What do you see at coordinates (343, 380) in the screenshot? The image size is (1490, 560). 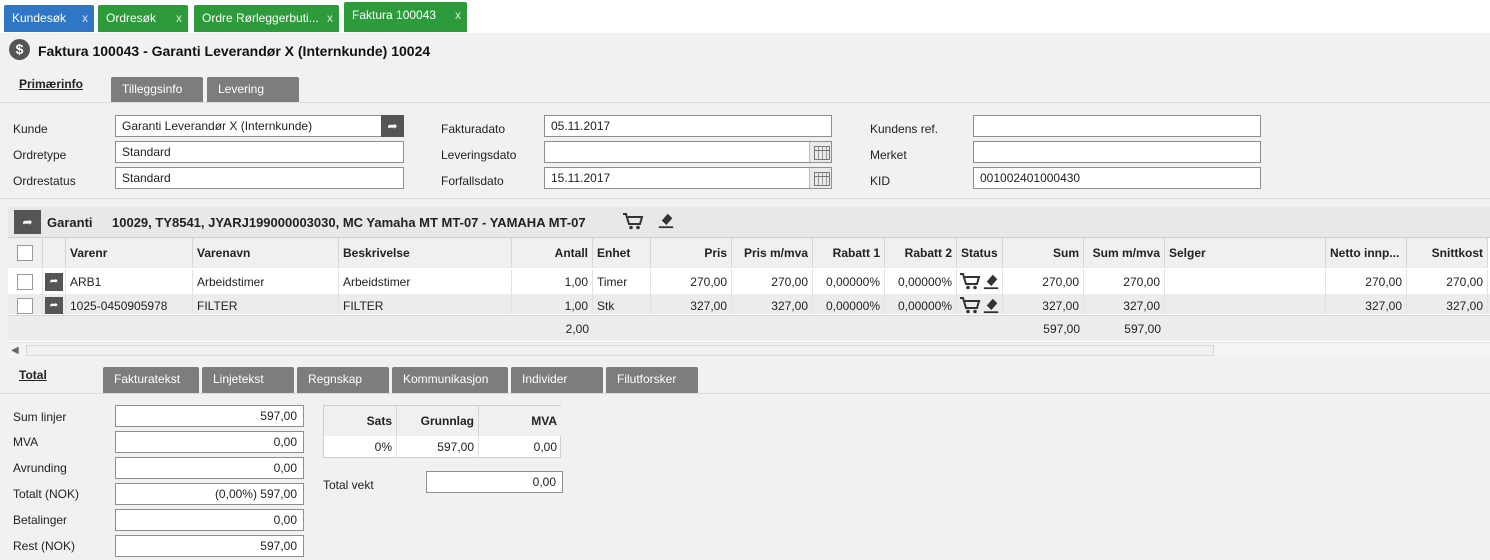 I see `tab-regnskap: Regnskap` at bounding box center [343, 380].